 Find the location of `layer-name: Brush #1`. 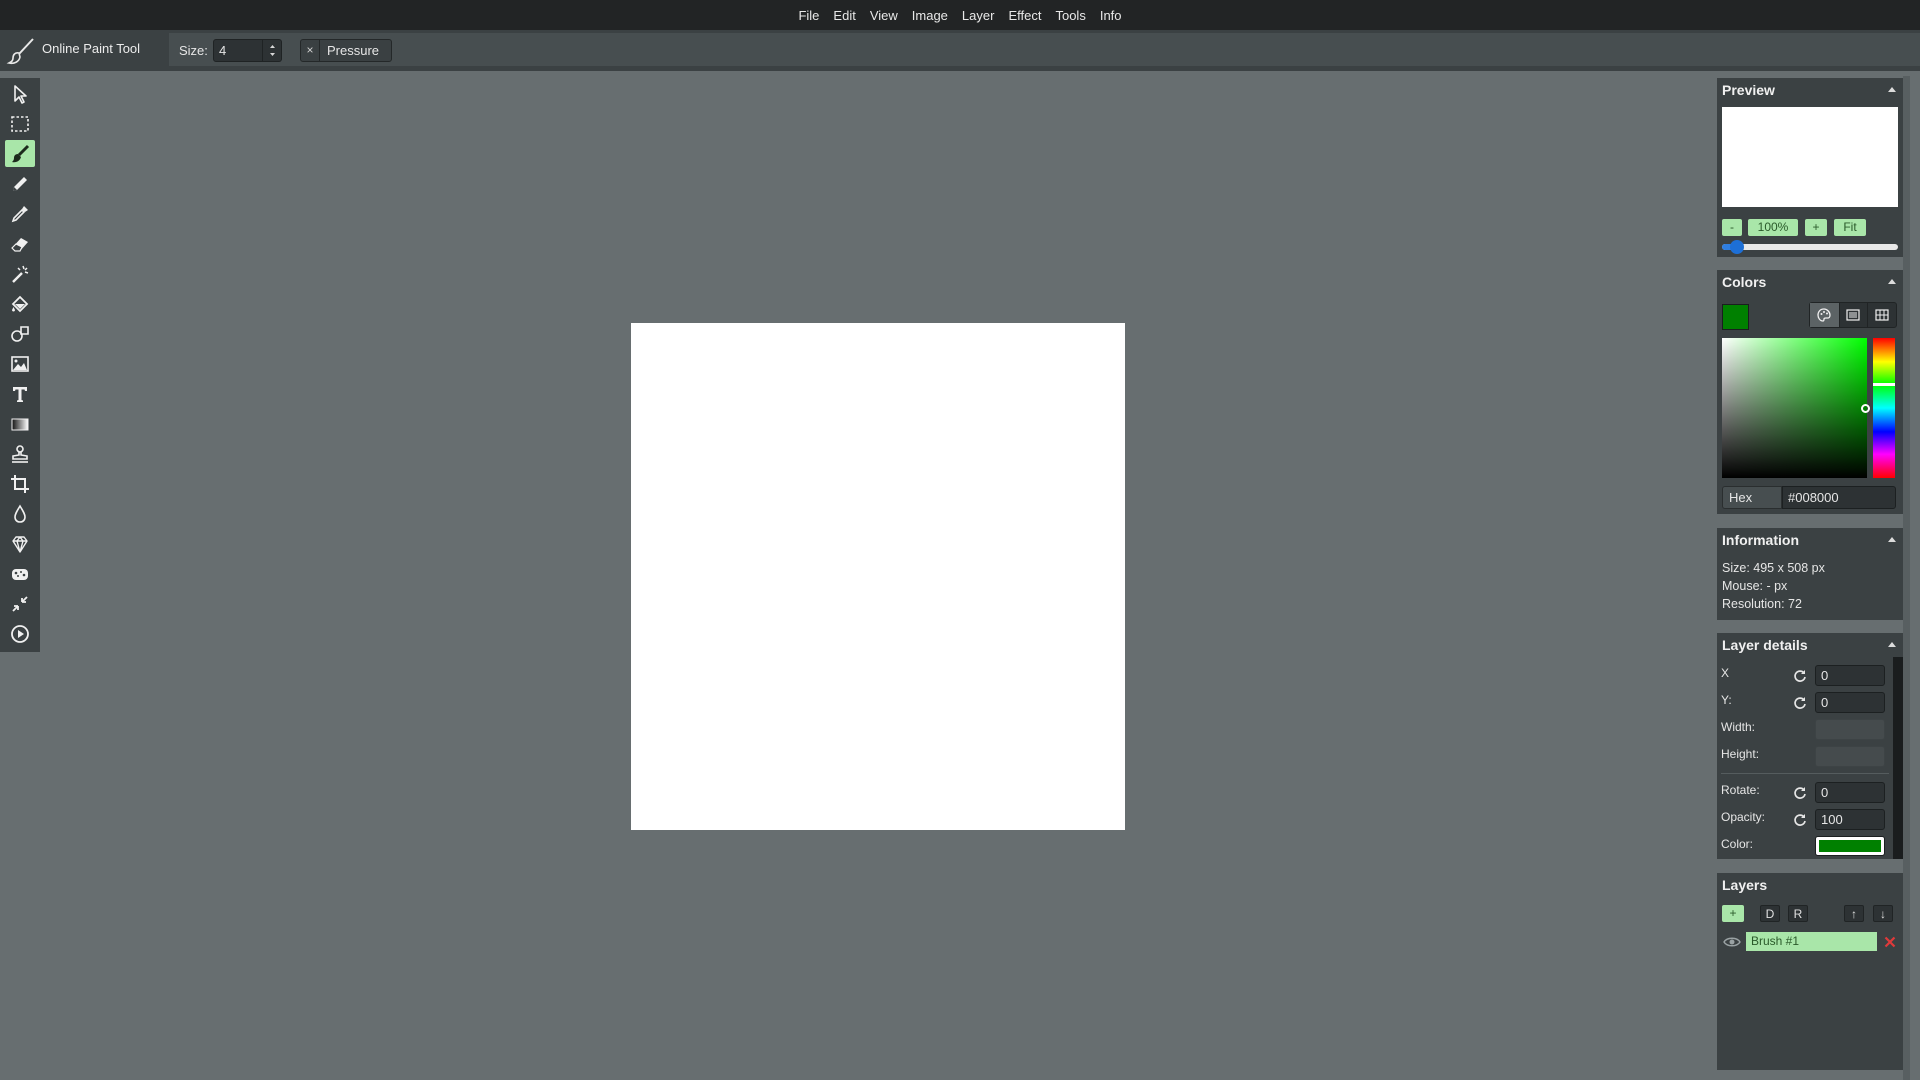

layer-name: Brush #1 is located at coordinates (1811, 941).